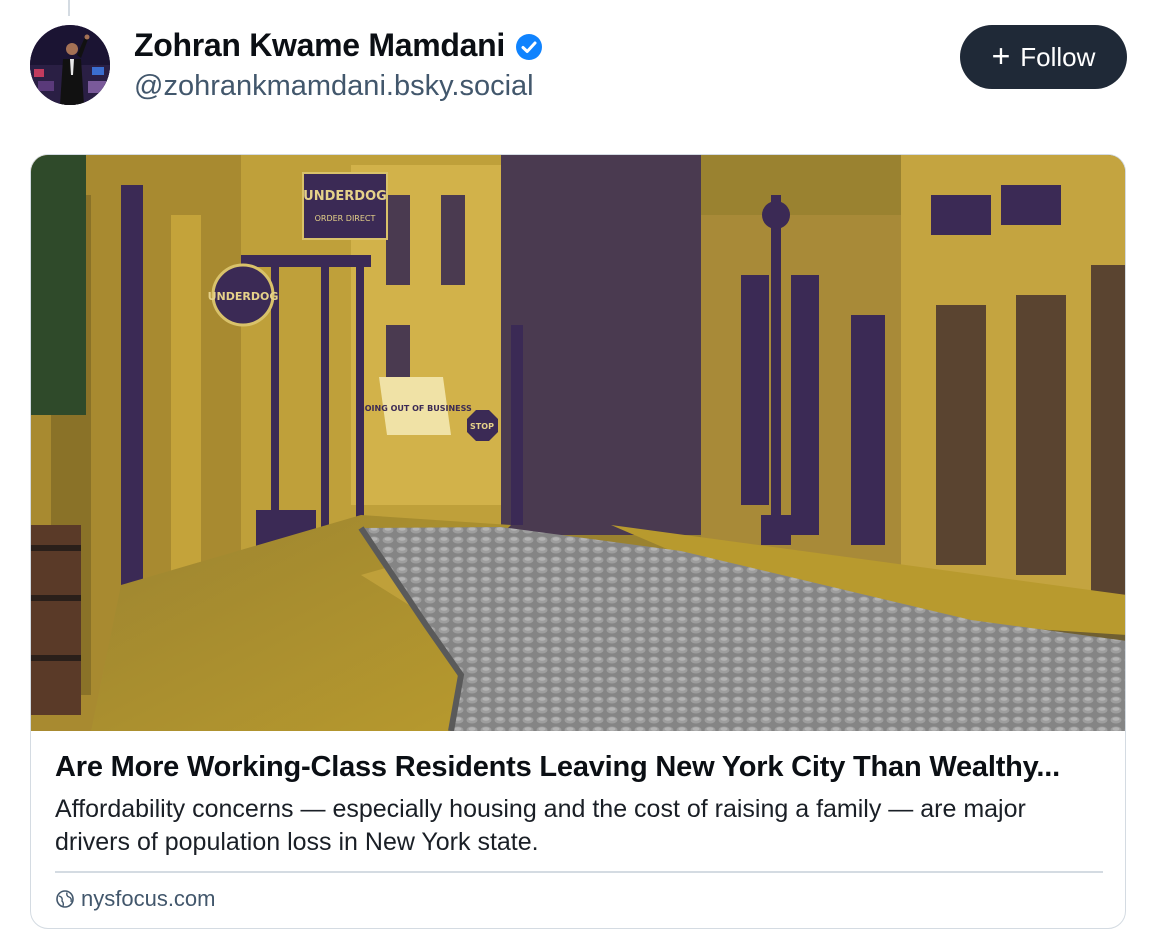 The image size is (1154, 944). I want to click on thread-line, so click(69, 8).